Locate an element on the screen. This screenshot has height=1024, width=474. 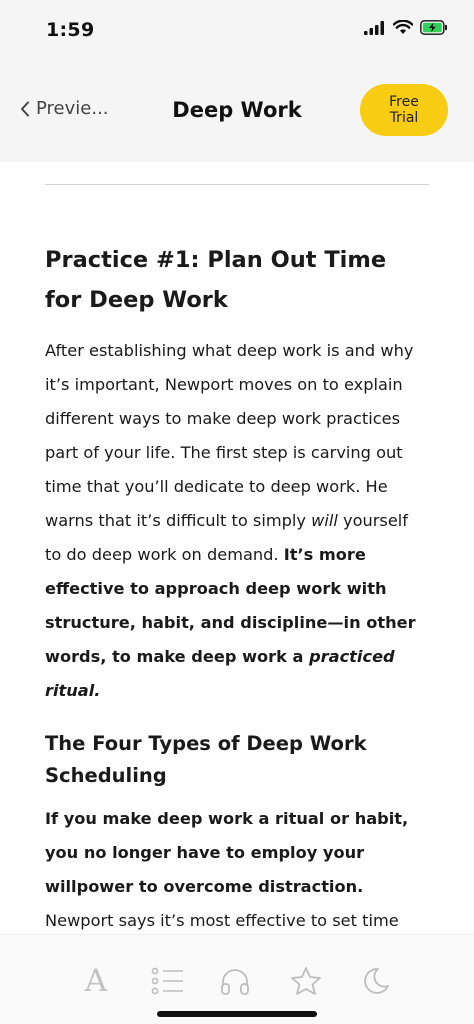
list-icon is located at coordinates (168, 981).